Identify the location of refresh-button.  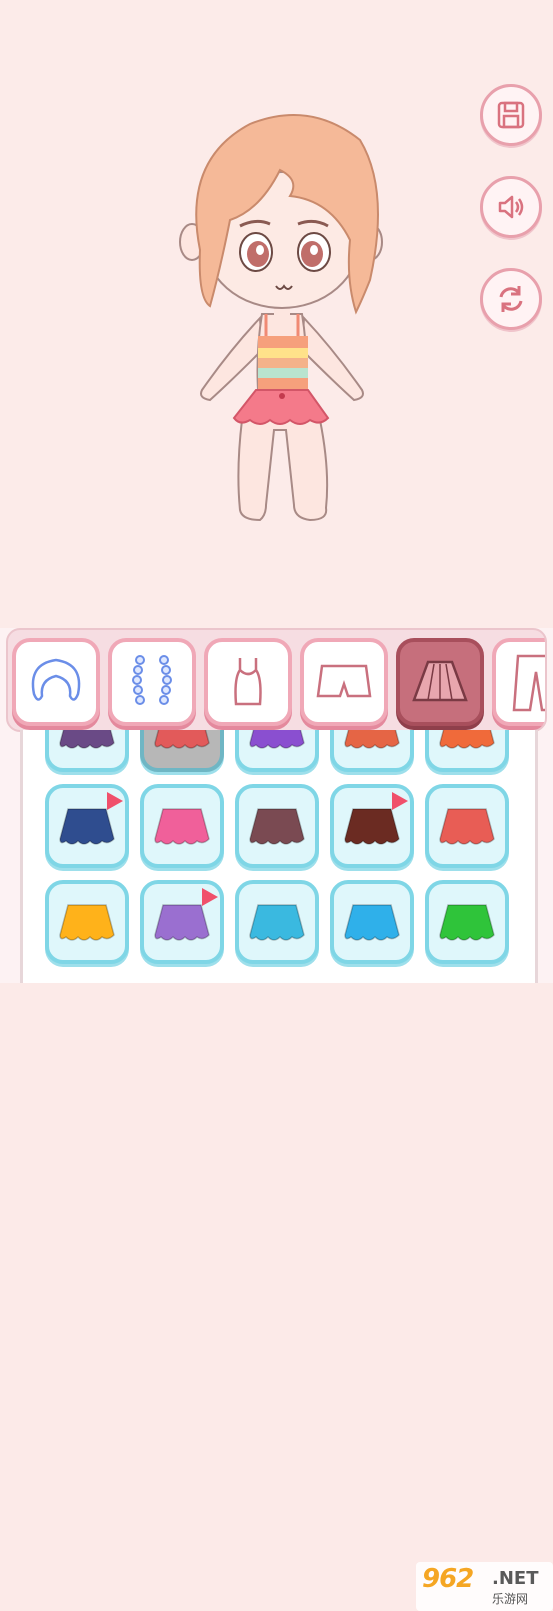
(511, 299).